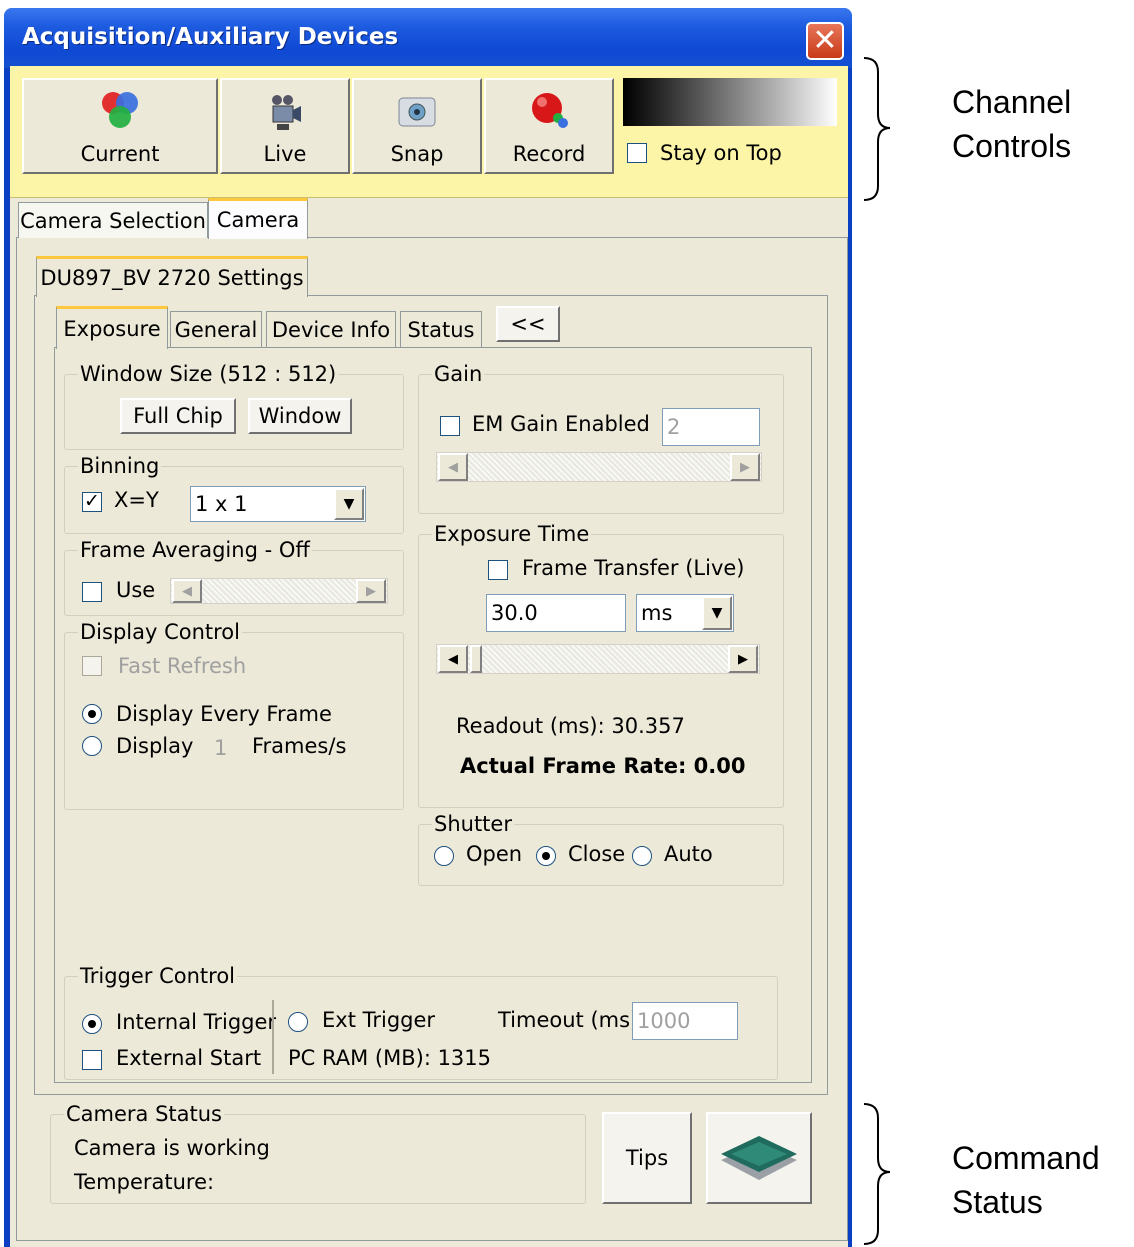  Describe the element at coordinates (349, 504) in the screenshot. I see `chevron-down-icon: ▼` at that location.